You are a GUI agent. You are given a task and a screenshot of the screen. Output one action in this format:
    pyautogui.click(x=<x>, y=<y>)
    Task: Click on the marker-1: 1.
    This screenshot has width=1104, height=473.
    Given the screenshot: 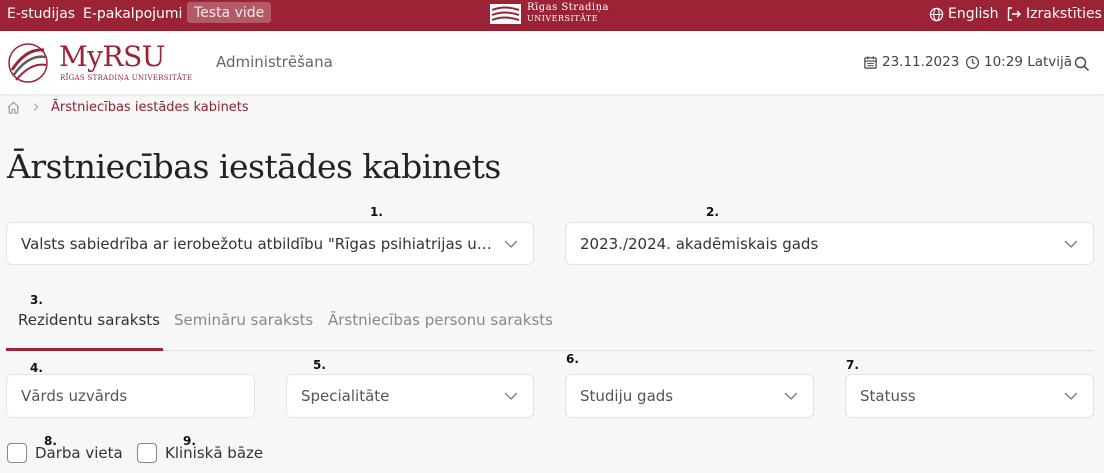 What is the action you would take?
    pyautogui.click(x=376, y=212)
    